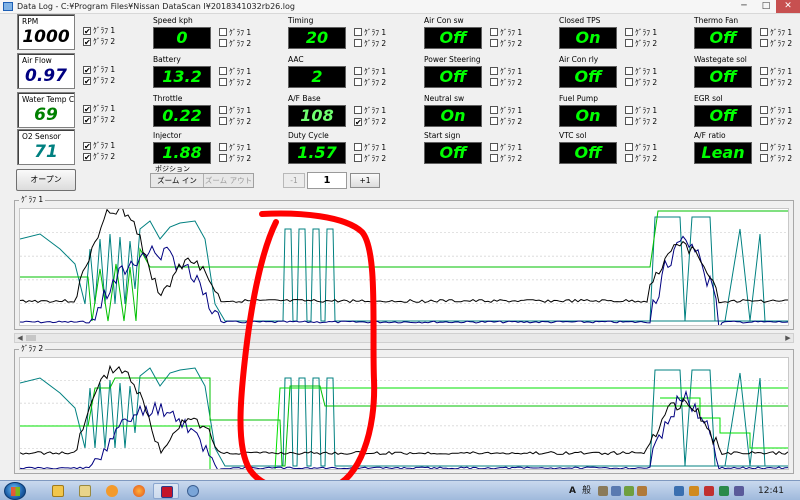 The image size is (800, 500). What do you see at coordinates (616, 491) in the screenshot?
I see `ime-tool-icon` at bounding box center [616, 491].